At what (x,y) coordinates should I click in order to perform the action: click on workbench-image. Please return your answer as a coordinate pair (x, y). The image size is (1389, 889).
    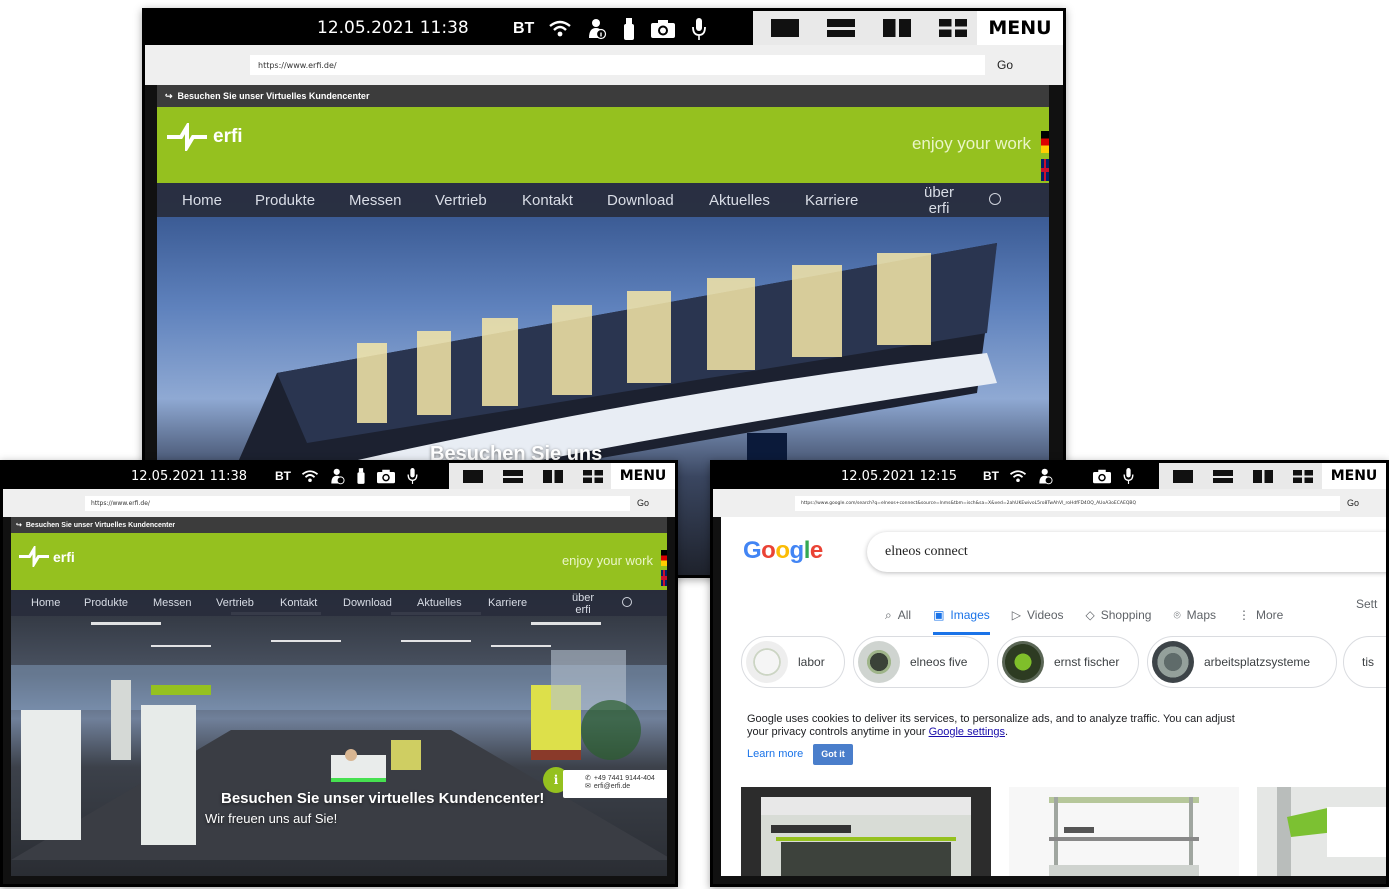
    Looking at the image, I should click on (866, 836).